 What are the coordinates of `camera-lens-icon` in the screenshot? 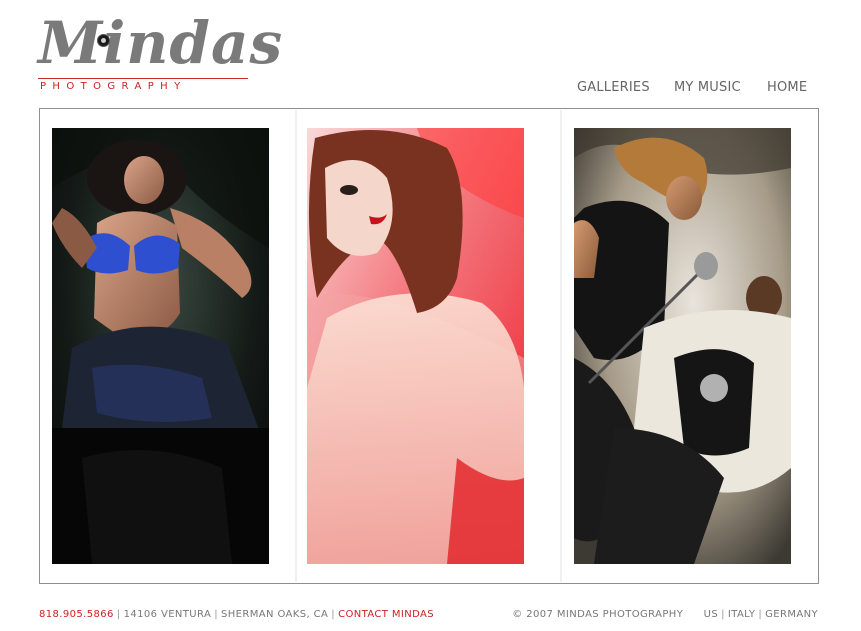 It's located at (103, 40).